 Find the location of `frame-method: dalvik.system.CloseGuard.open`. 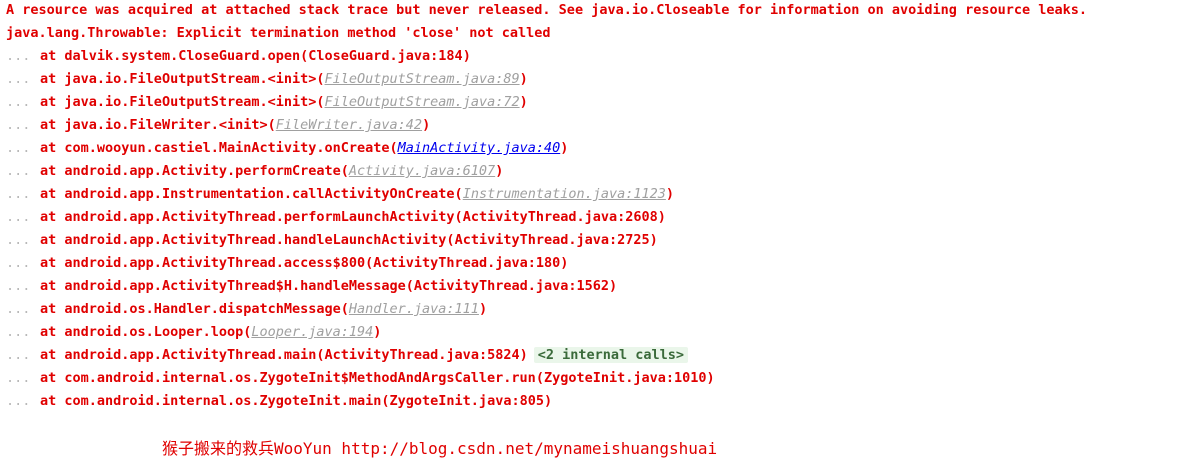

frame-method: dalvik.system.CloseGuard.open is located at coordinates (182, 56).